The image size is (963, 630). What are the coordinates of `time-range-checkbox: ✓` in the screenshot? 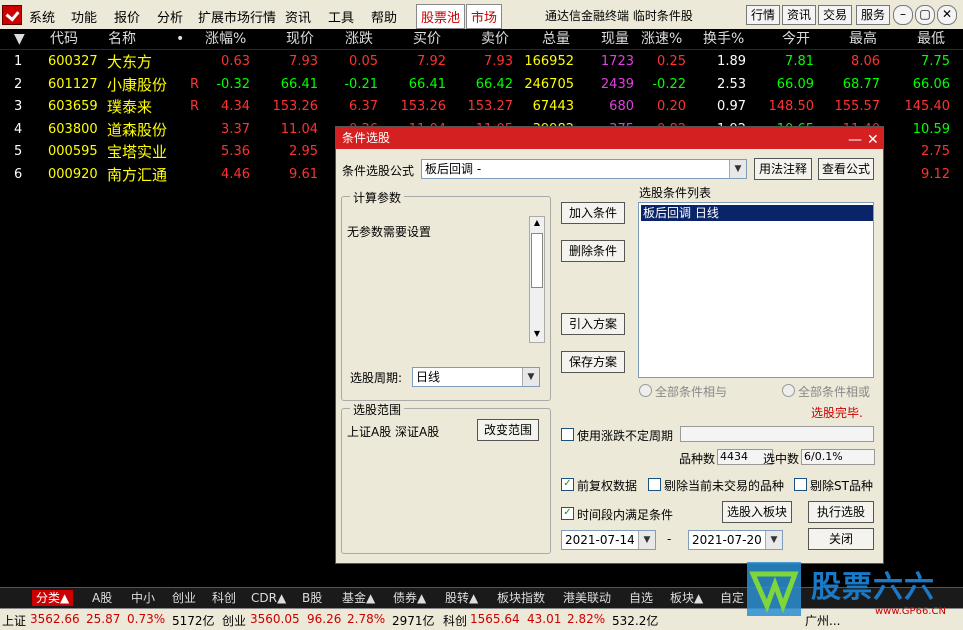 It's located at (567, 513).